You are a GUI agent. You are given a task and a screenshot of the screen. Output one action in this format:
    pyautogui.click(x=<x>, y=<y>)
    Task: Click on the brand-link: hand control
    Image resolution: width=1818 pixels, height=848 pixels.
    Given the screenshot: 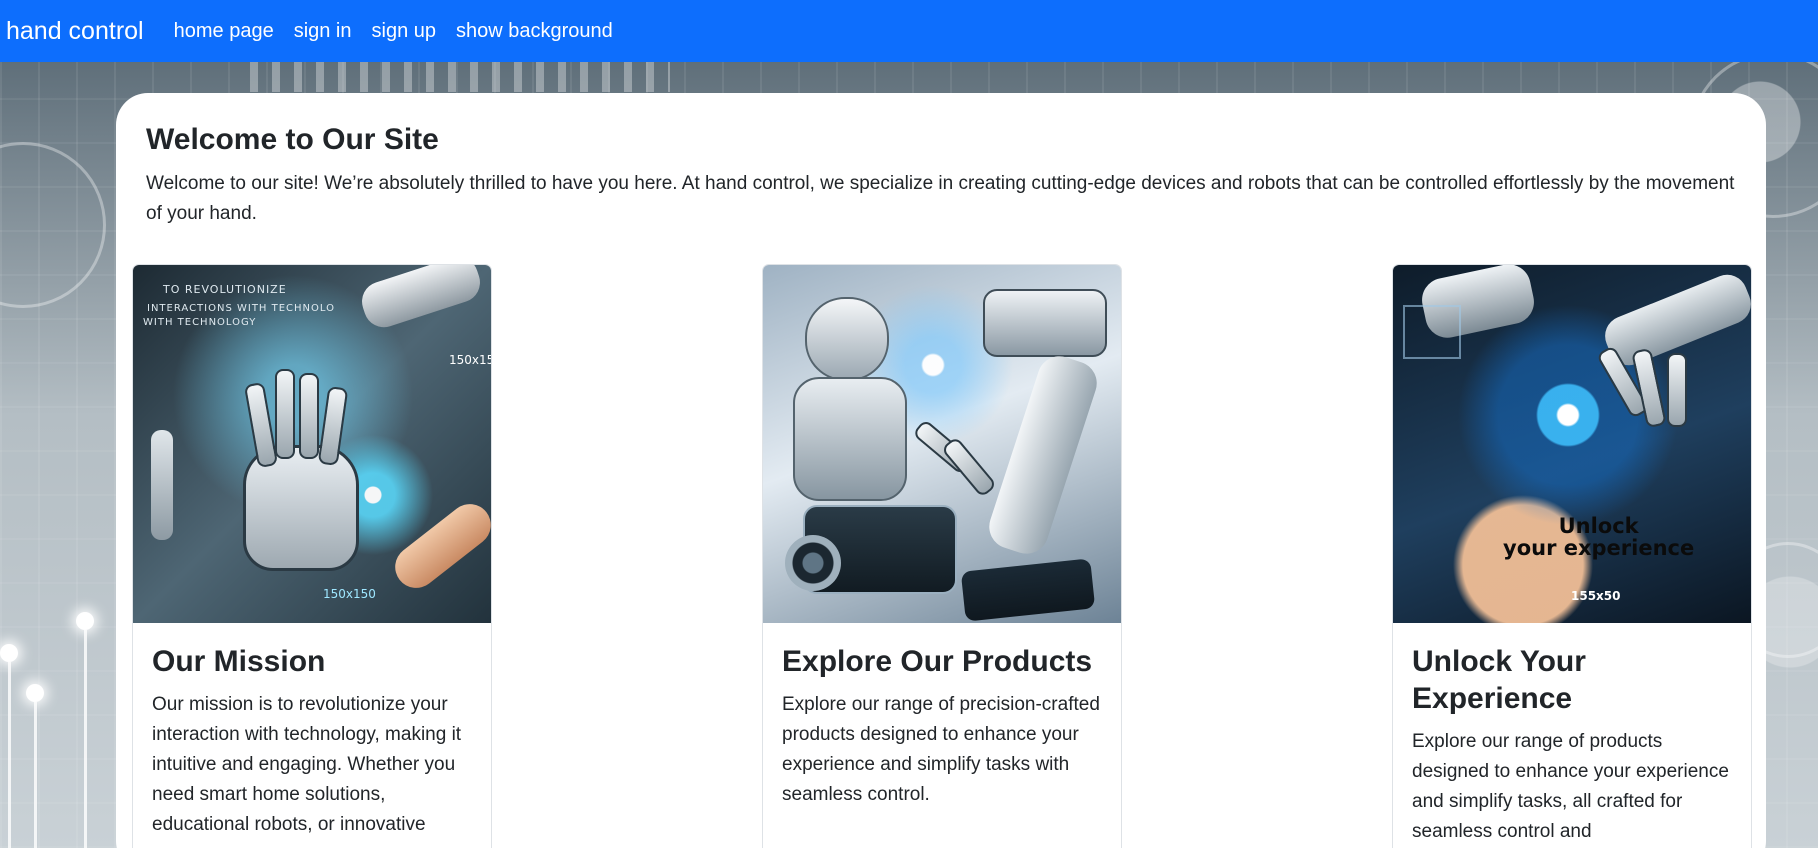 What is the action you would take?
    pyautogui.click(x=75, y=31)
    